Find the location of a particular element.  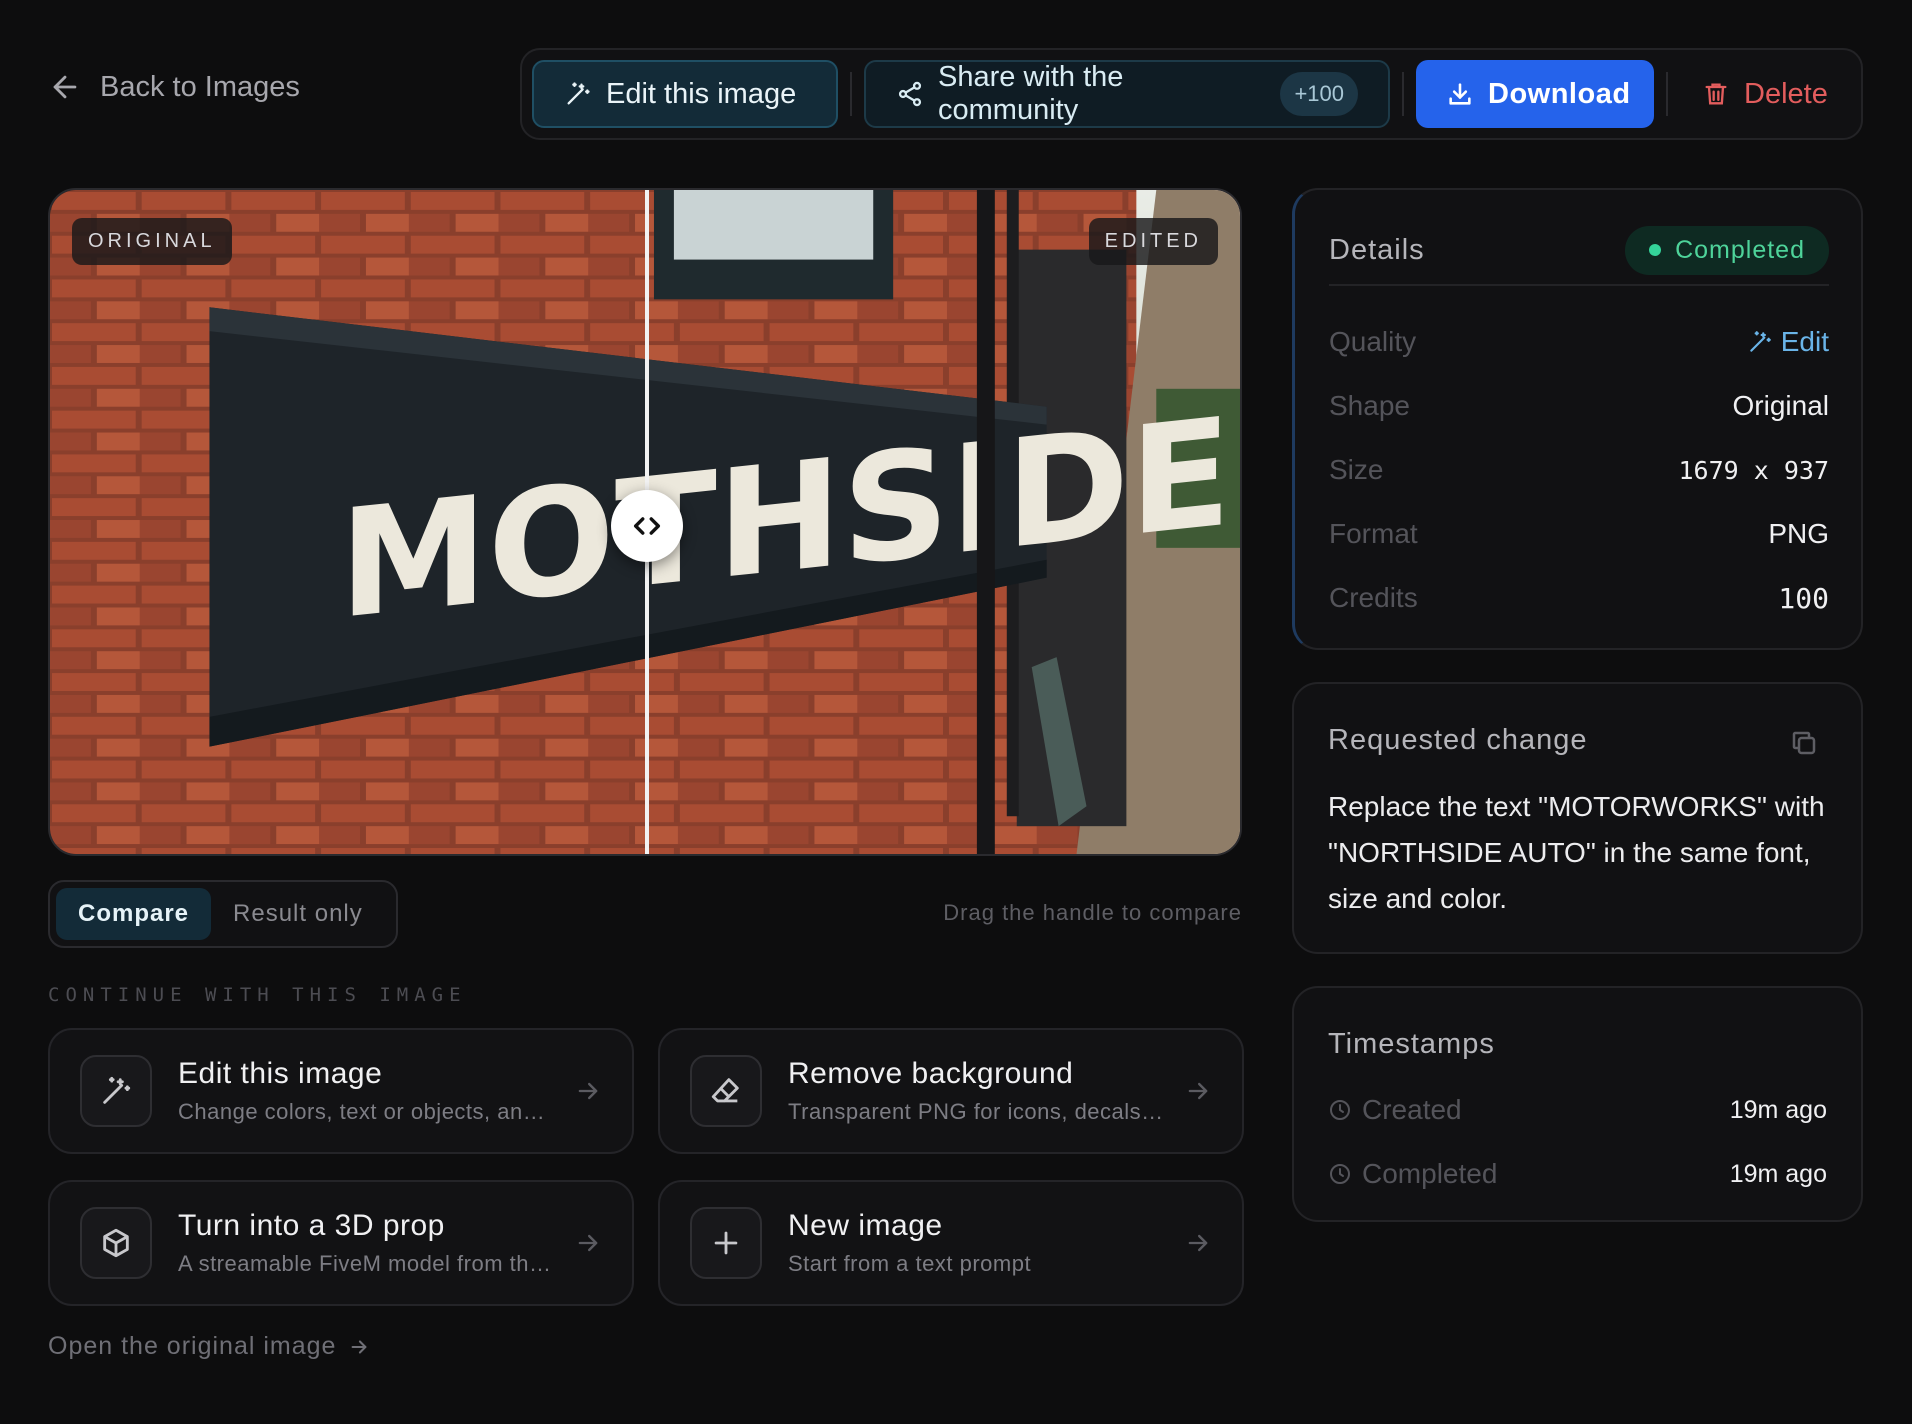

detail-row-quality: Quality Edit is located at coordinates (1579, 342).